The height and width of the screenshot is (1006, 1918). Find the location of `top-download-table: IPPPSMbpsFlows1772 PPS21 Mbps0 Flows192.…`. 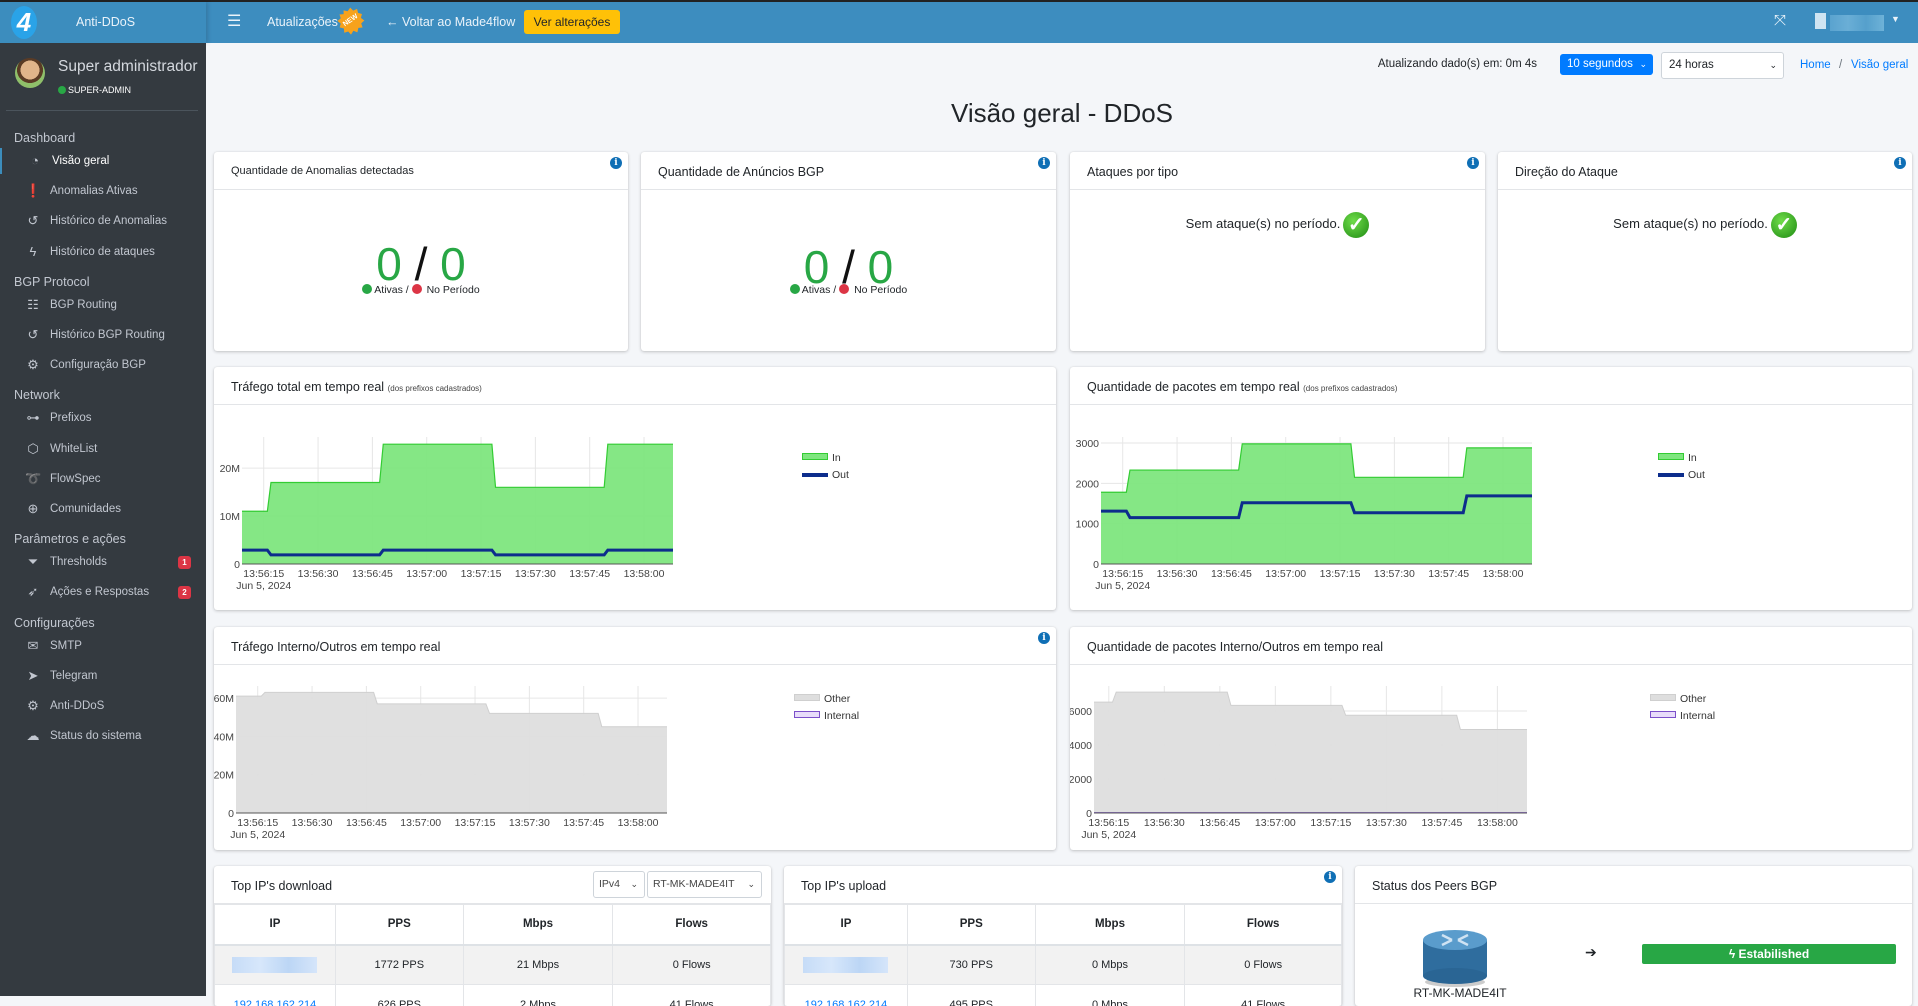

top-download-table: IPPPSMbpsFlows1772 PPS21 Mbps0 Flows192.… is located at coordinates (492, 955).